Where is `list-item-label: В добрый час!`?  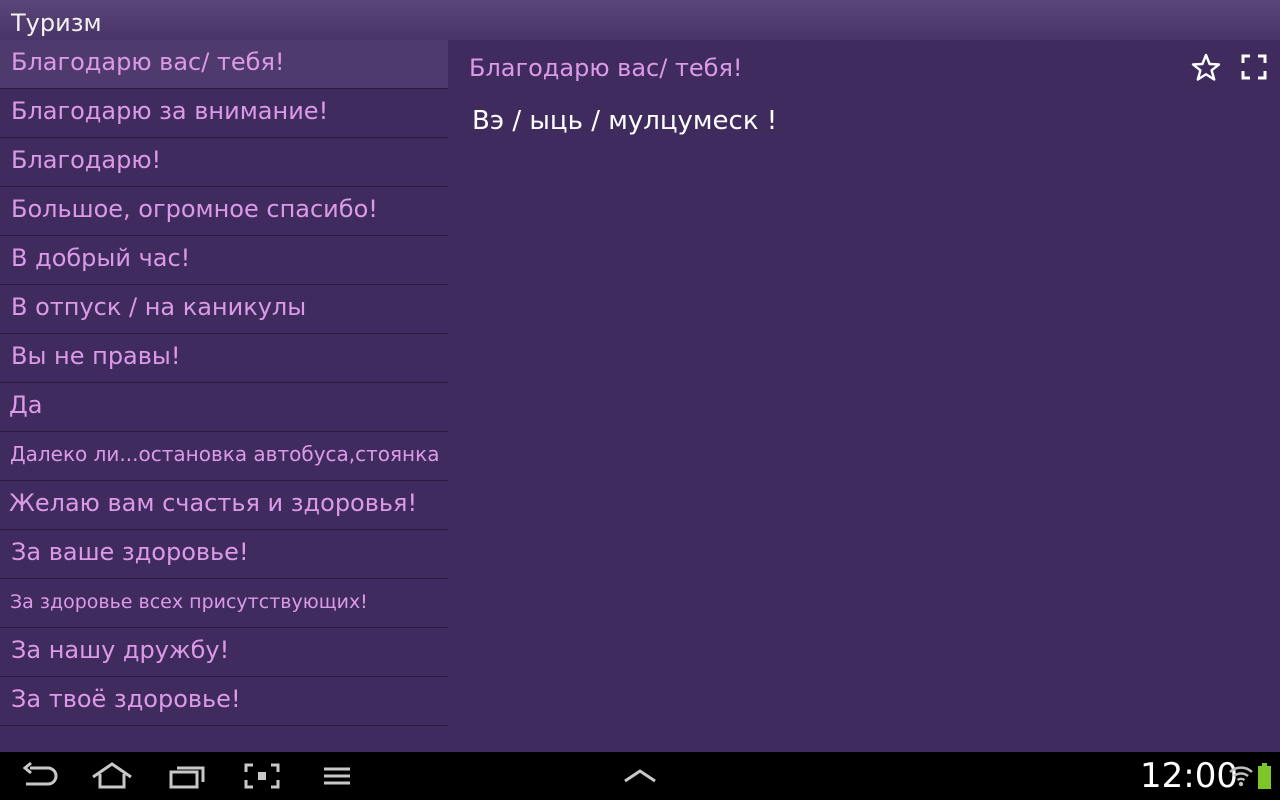
list-item-label: В добрый час! is located at coordinates (101, 258).